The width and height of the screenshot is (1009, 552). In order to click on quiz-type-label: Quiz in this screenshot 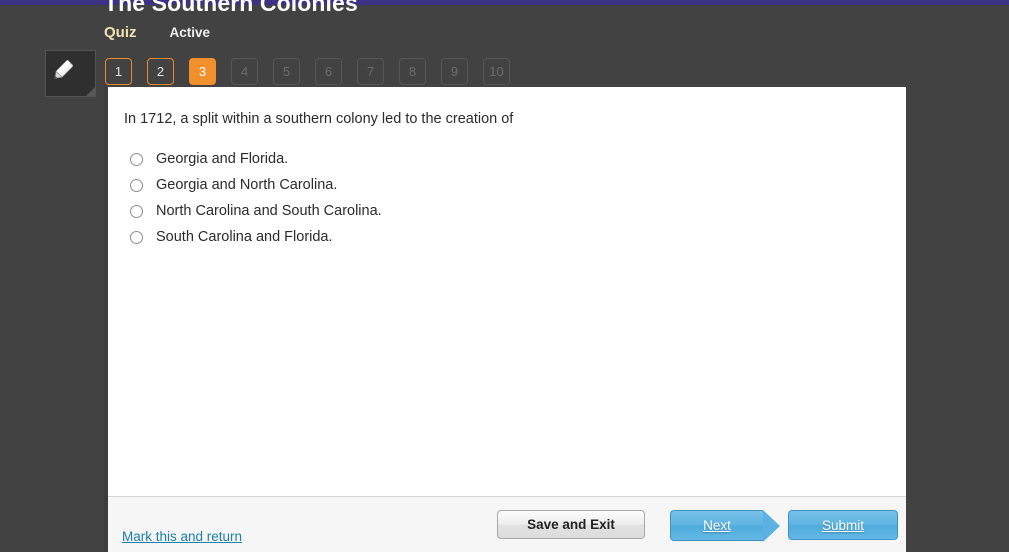, I will do `click(120, 32)`.